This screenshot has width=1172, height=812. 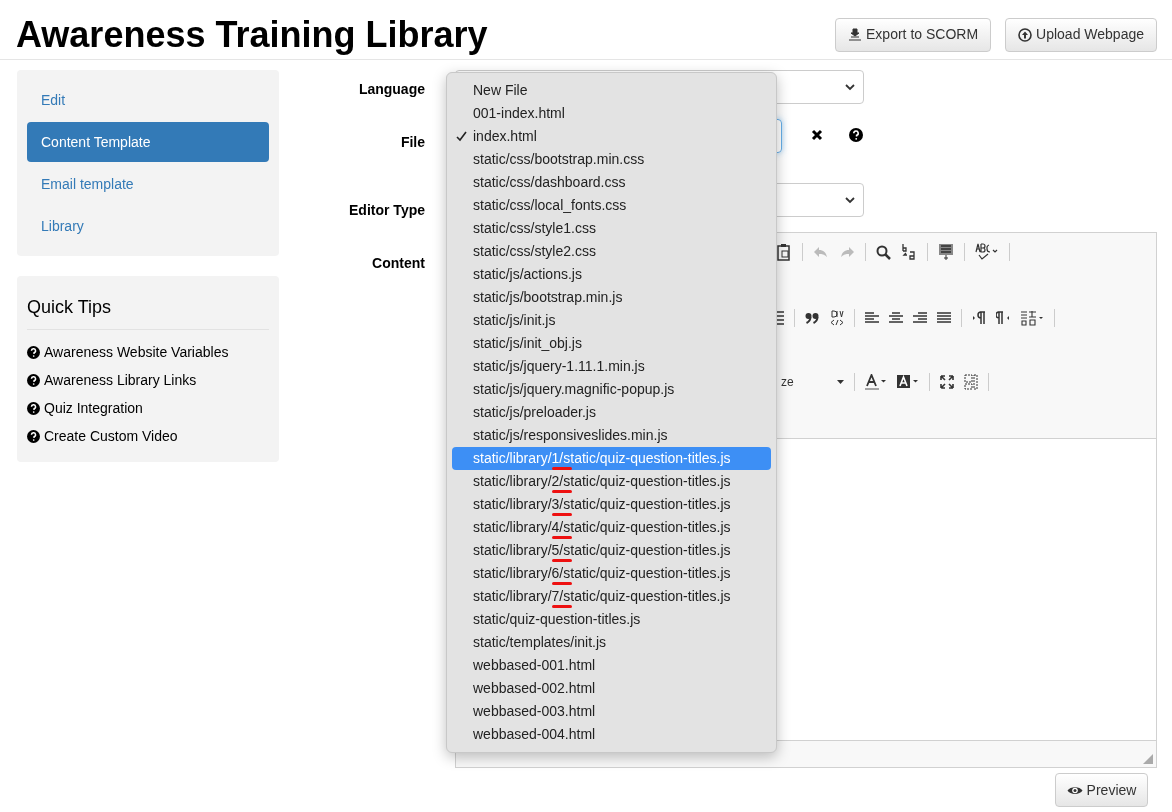 I want to click on file-label: File, so click(x=412, y=142).